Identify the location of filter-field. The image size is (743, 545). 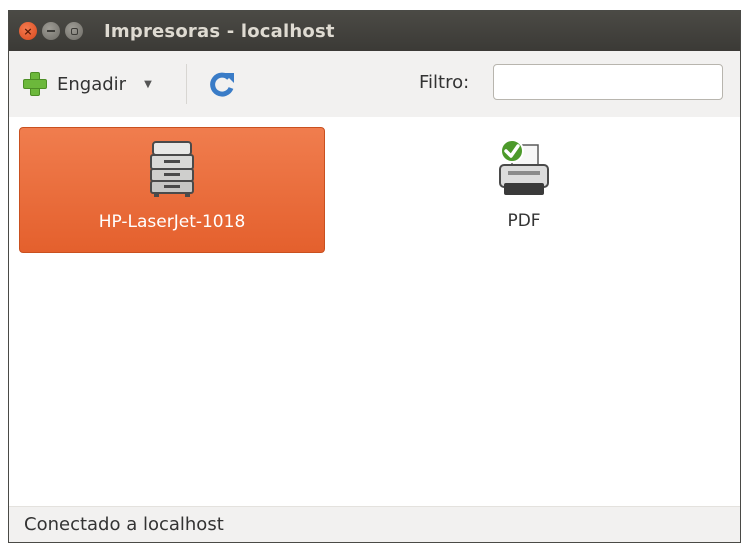
(608, 82).